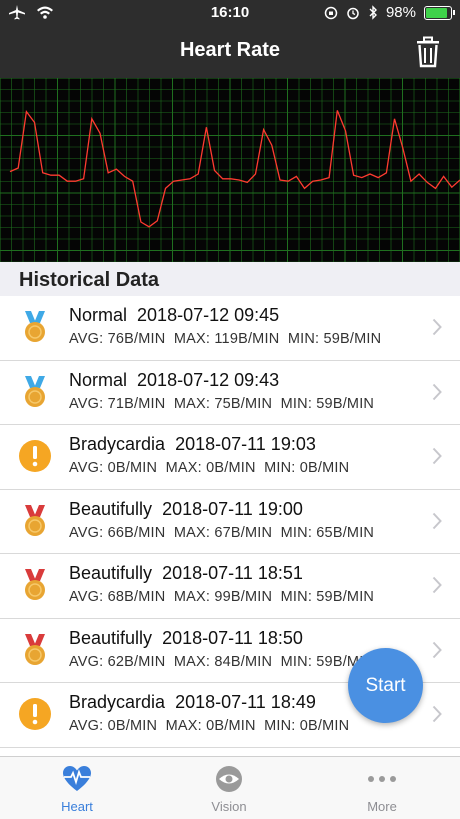 Image resolution: width=460 pixels, height=819 pixels. I want to click on status-bar: 16:10 98%, so click(230, 13).